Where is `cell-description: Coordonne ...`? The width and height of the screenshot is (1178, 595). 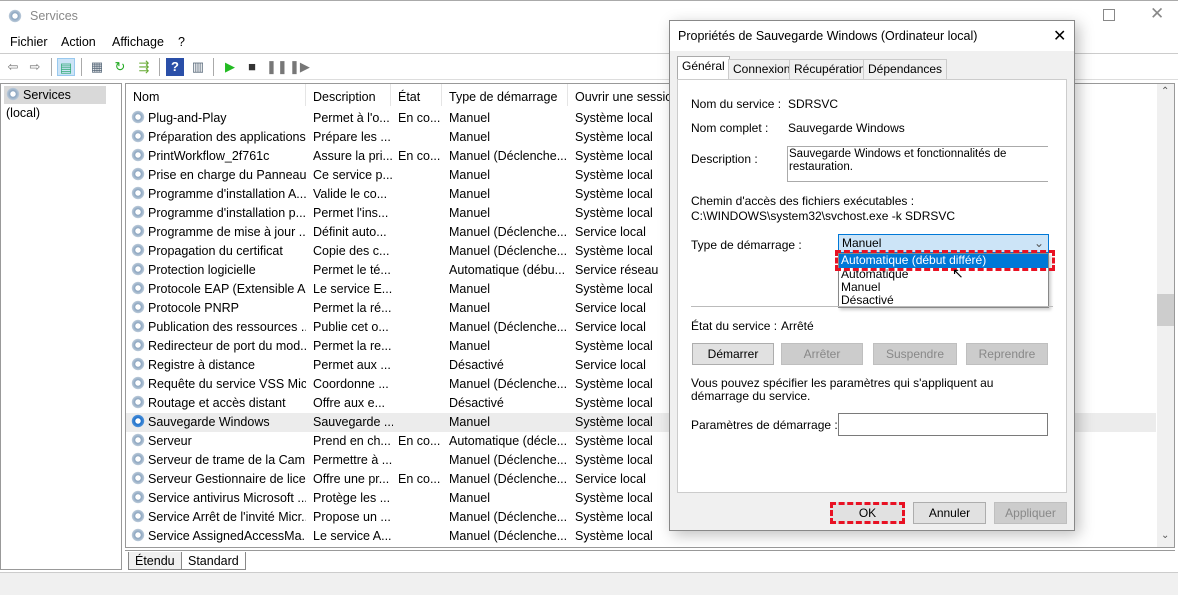 cell-description: Coordonne ... is located at coordinates (351, 384).